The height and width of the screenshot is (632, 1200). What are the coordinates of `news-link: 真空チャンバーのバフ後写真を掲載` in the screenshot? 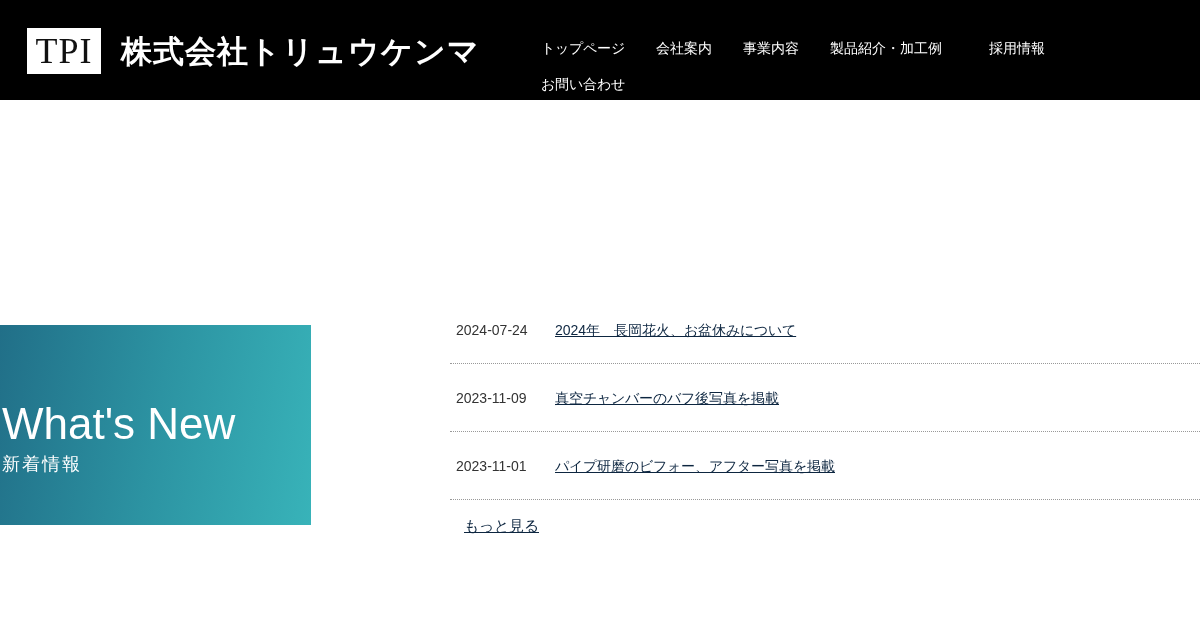 It's located at (667, 397).